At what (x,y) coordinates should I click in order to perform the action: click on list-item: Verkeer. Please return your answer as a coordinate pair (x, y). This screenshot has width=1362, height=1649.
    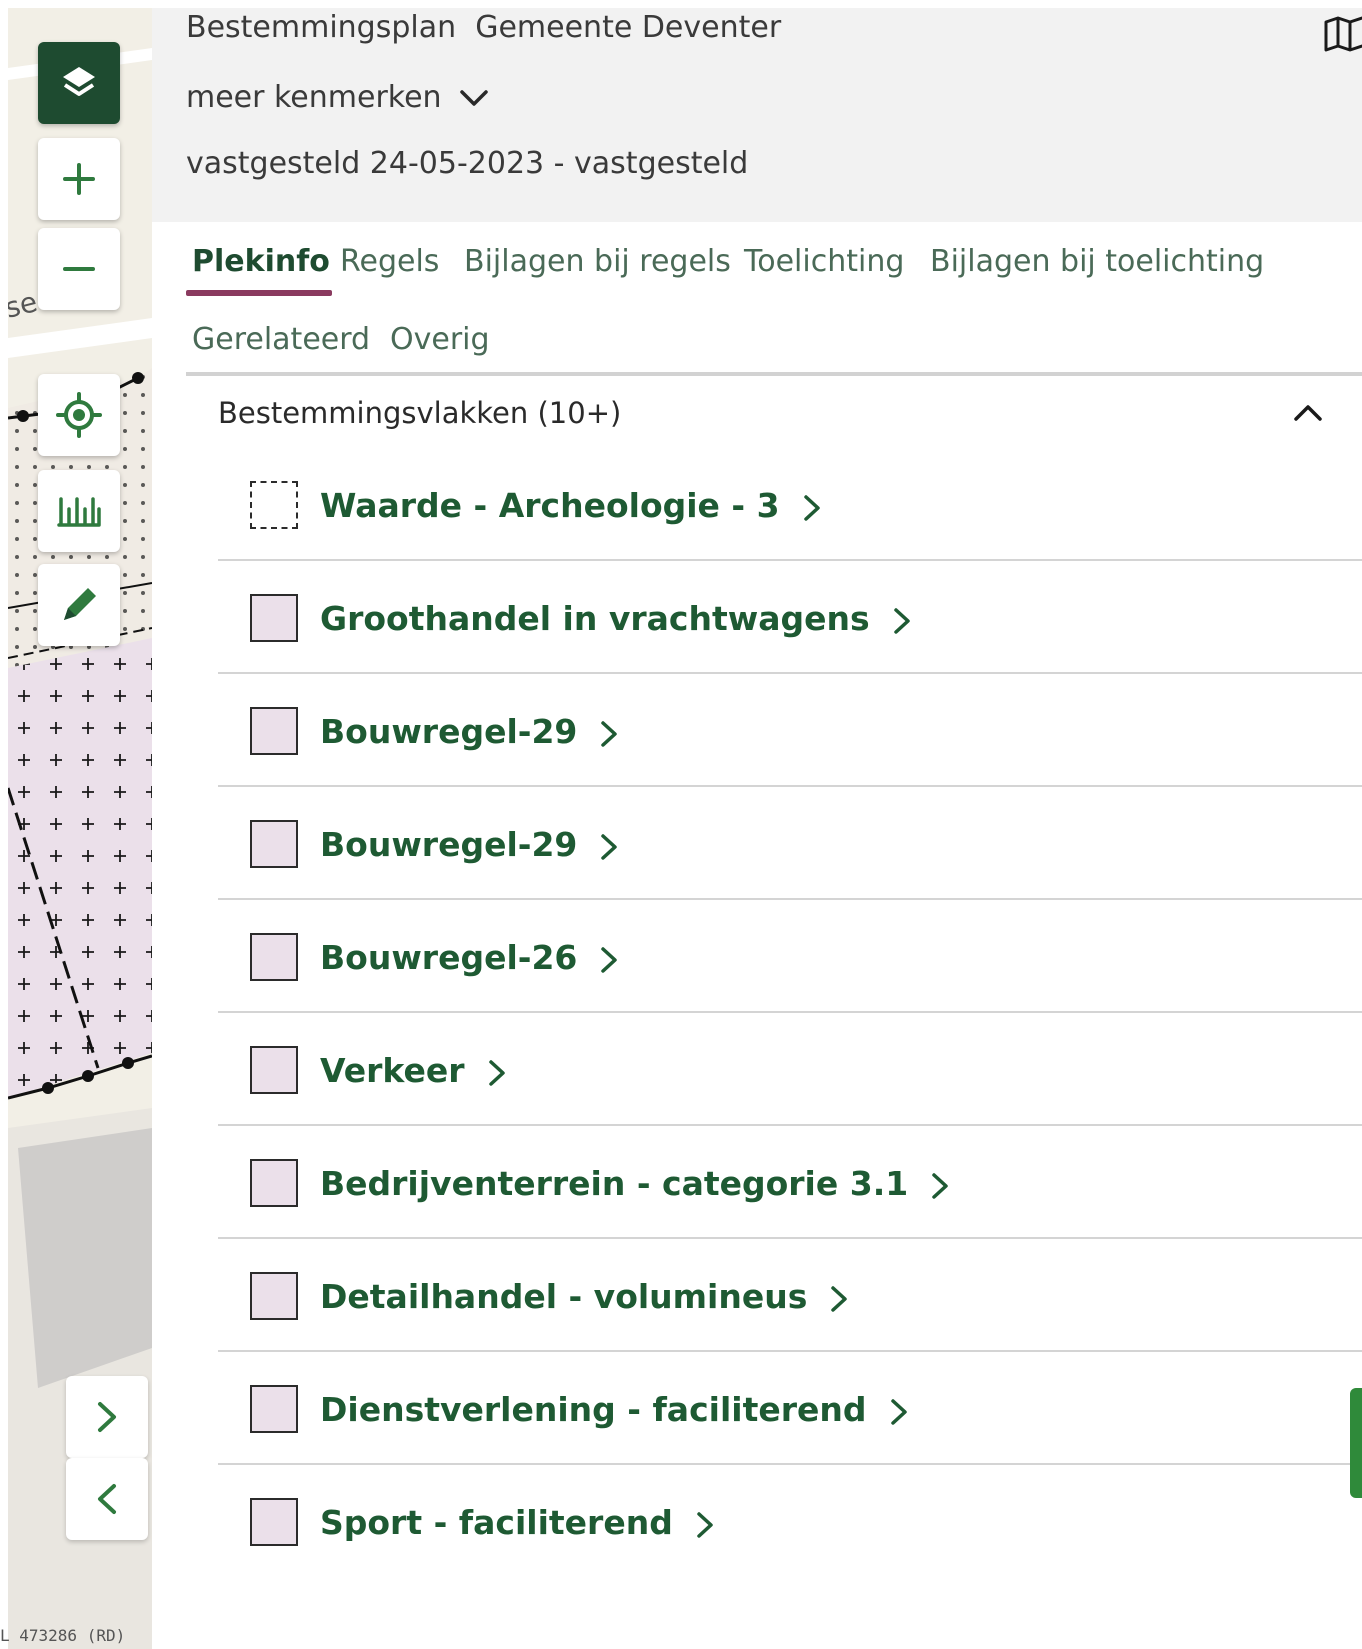
    Looking at the image, I should click on (790, 1069).